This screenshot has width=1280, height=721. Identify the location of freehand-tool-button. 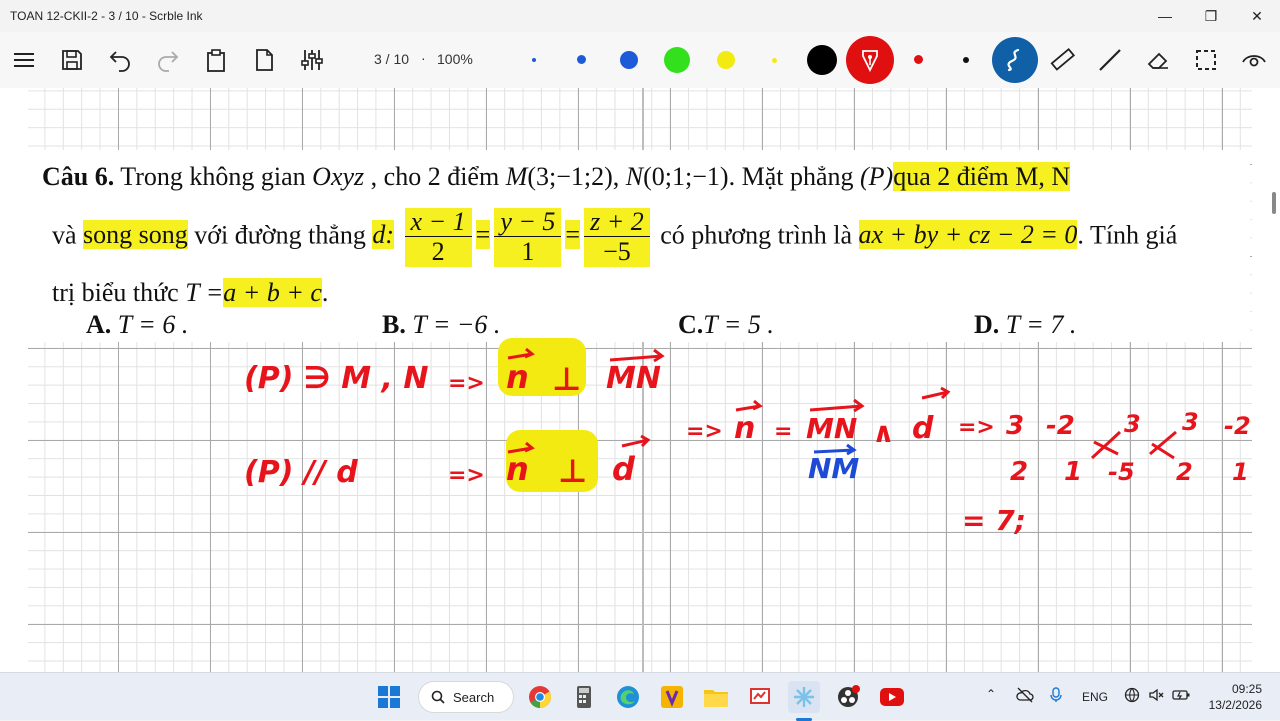
(1015, 60).